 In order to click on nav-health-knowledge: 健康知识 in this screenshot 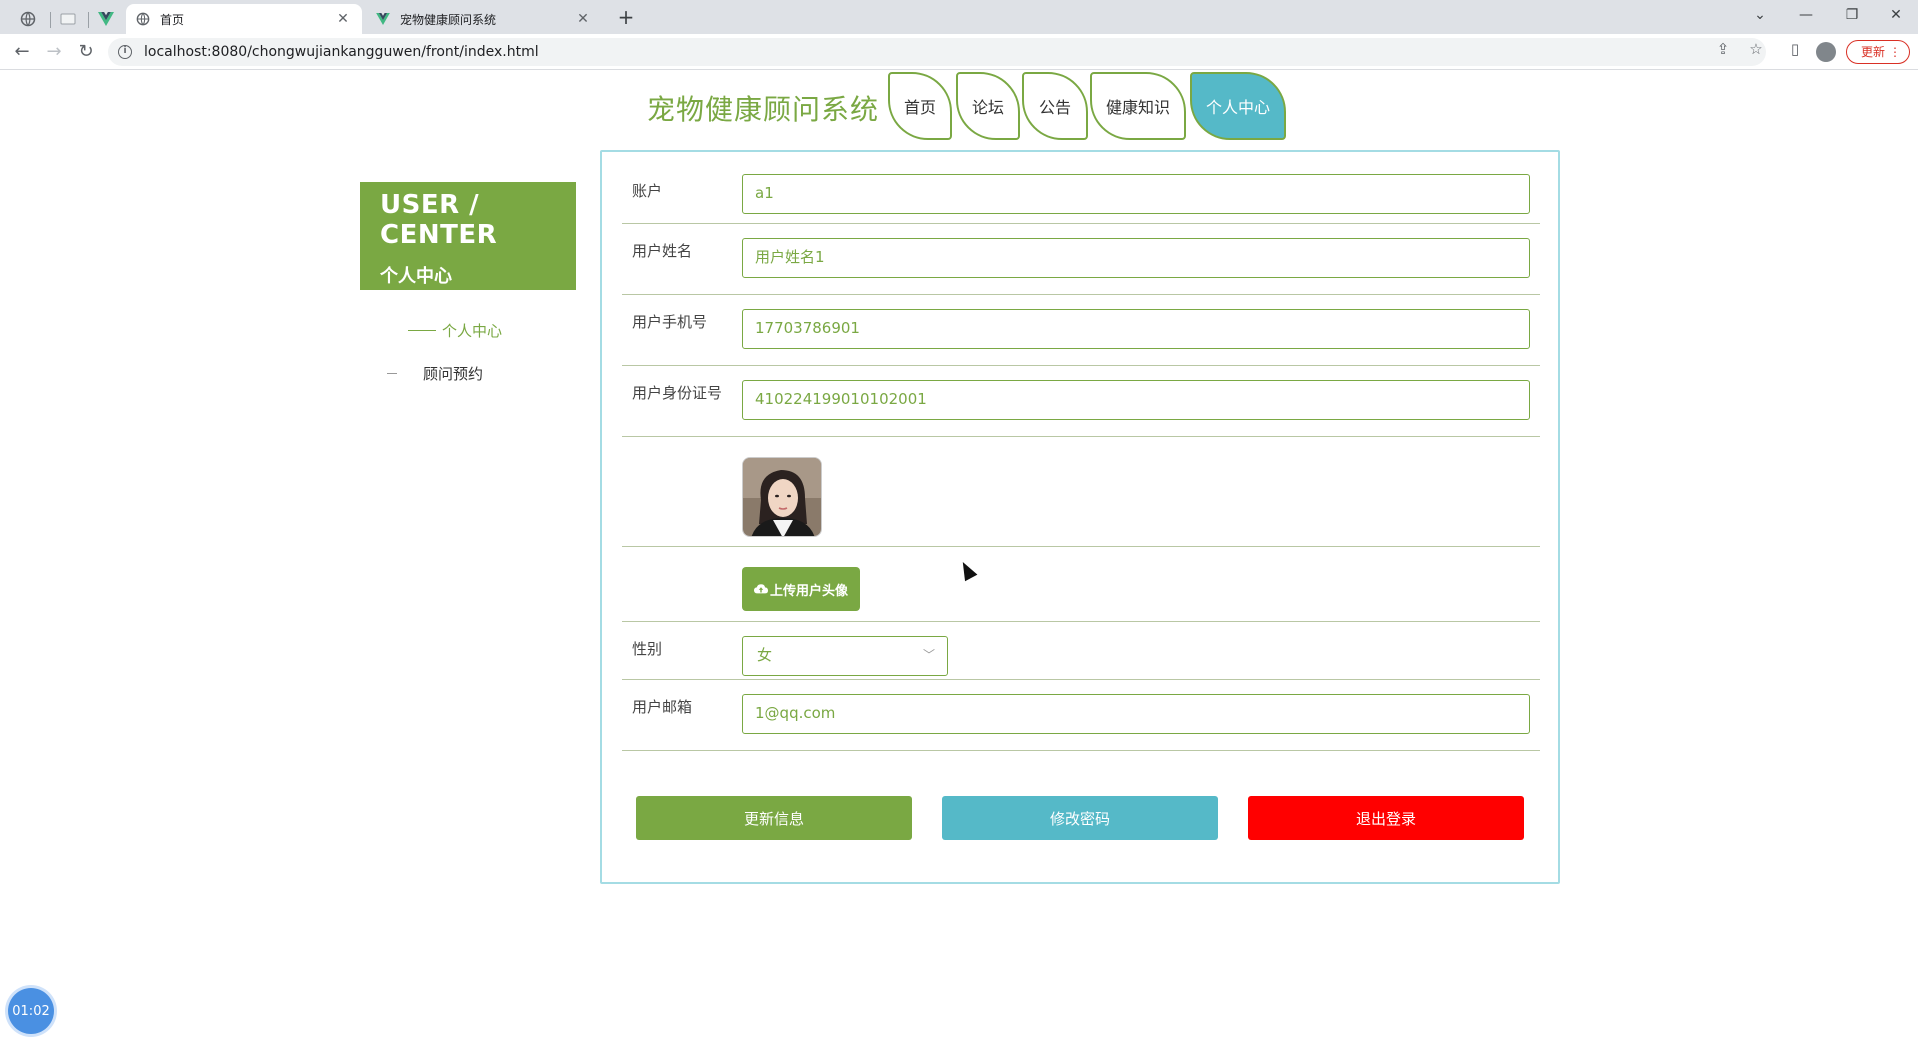, I will do `click(1138, 106)`.